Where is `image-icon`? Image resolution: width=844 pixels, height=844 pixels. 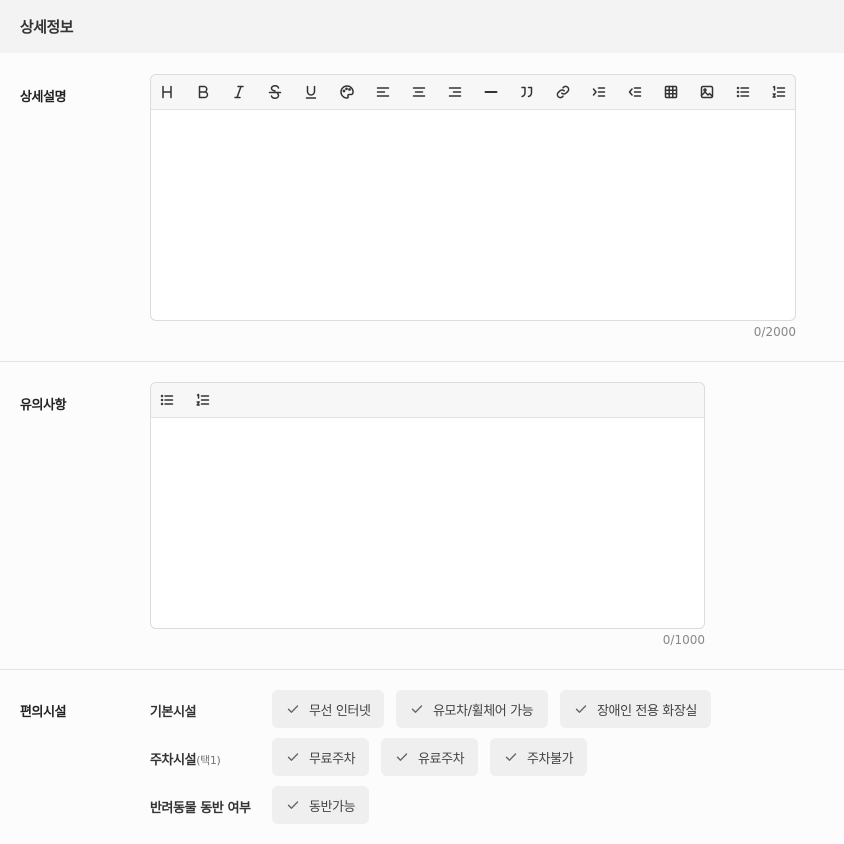
image-icon is located at coordinates (707, 92).